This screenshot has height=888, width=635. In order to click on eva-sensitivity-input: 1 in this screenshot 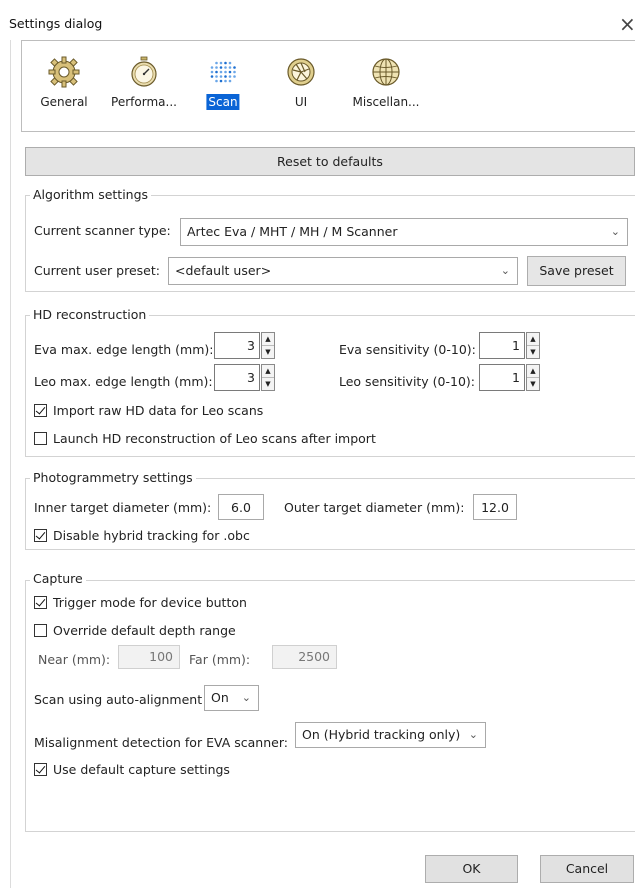, I will do `click(502, 345)`.